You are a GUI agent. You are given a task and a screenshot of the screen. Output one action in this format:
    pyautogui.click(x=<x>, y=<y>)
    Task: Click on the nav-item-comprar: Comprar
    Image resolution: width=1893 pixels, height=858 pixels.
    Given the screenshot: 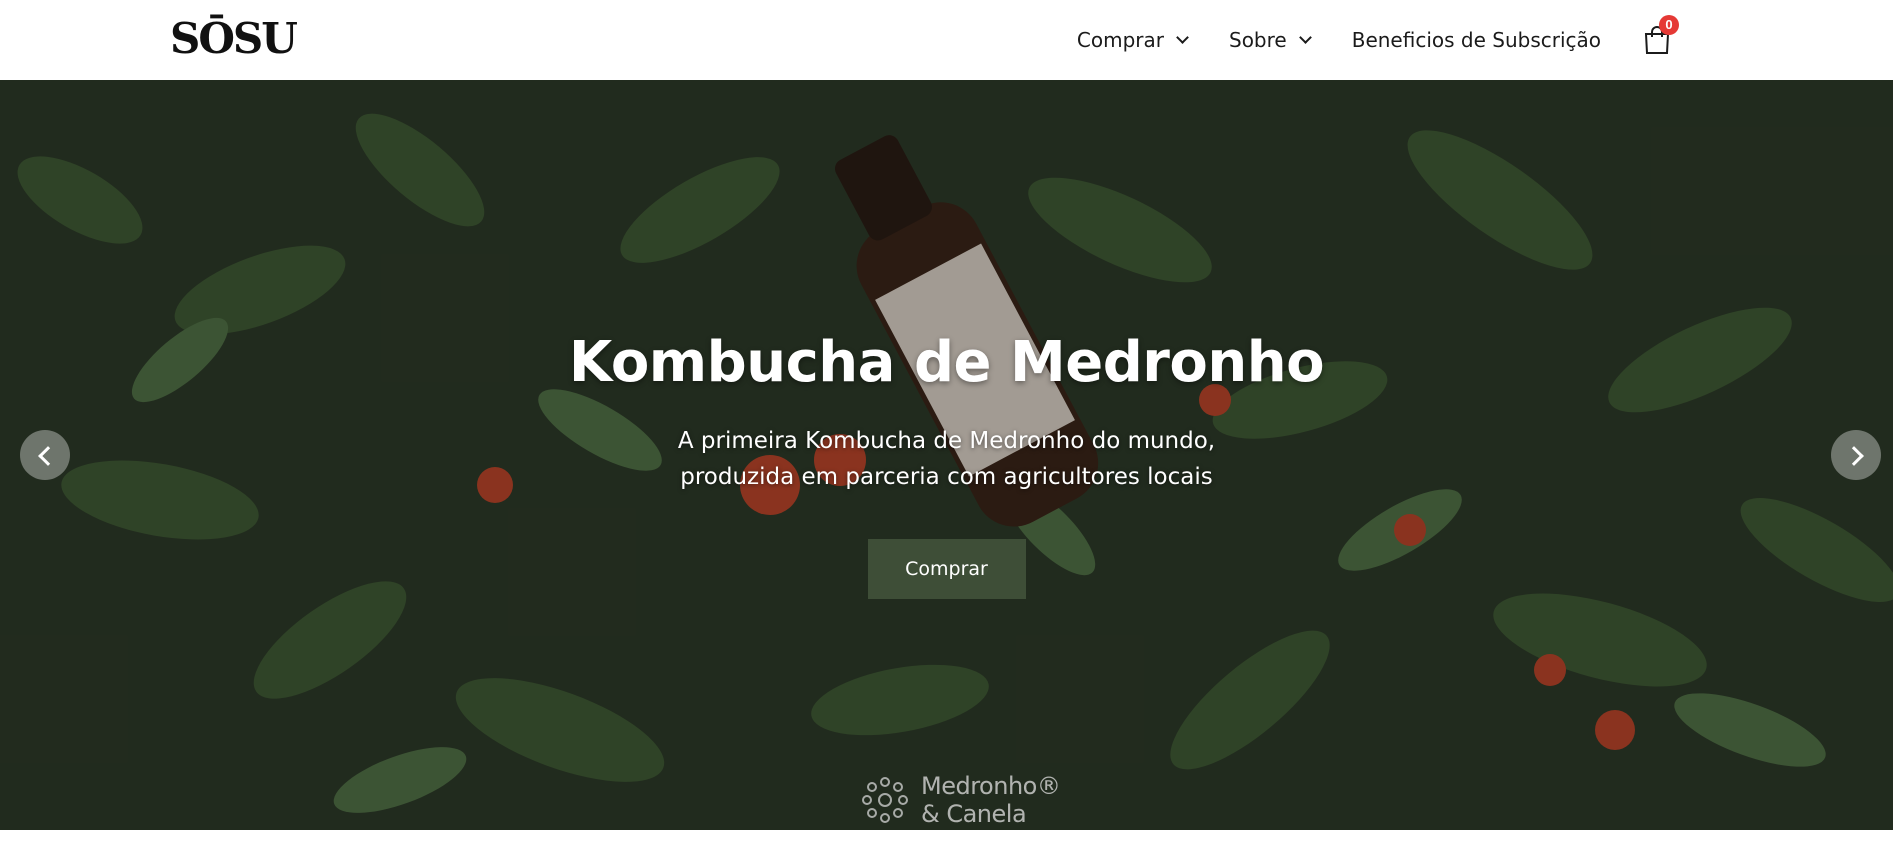 What is the action you would take?
    pyautogui.click(x=1132, y=40)
    